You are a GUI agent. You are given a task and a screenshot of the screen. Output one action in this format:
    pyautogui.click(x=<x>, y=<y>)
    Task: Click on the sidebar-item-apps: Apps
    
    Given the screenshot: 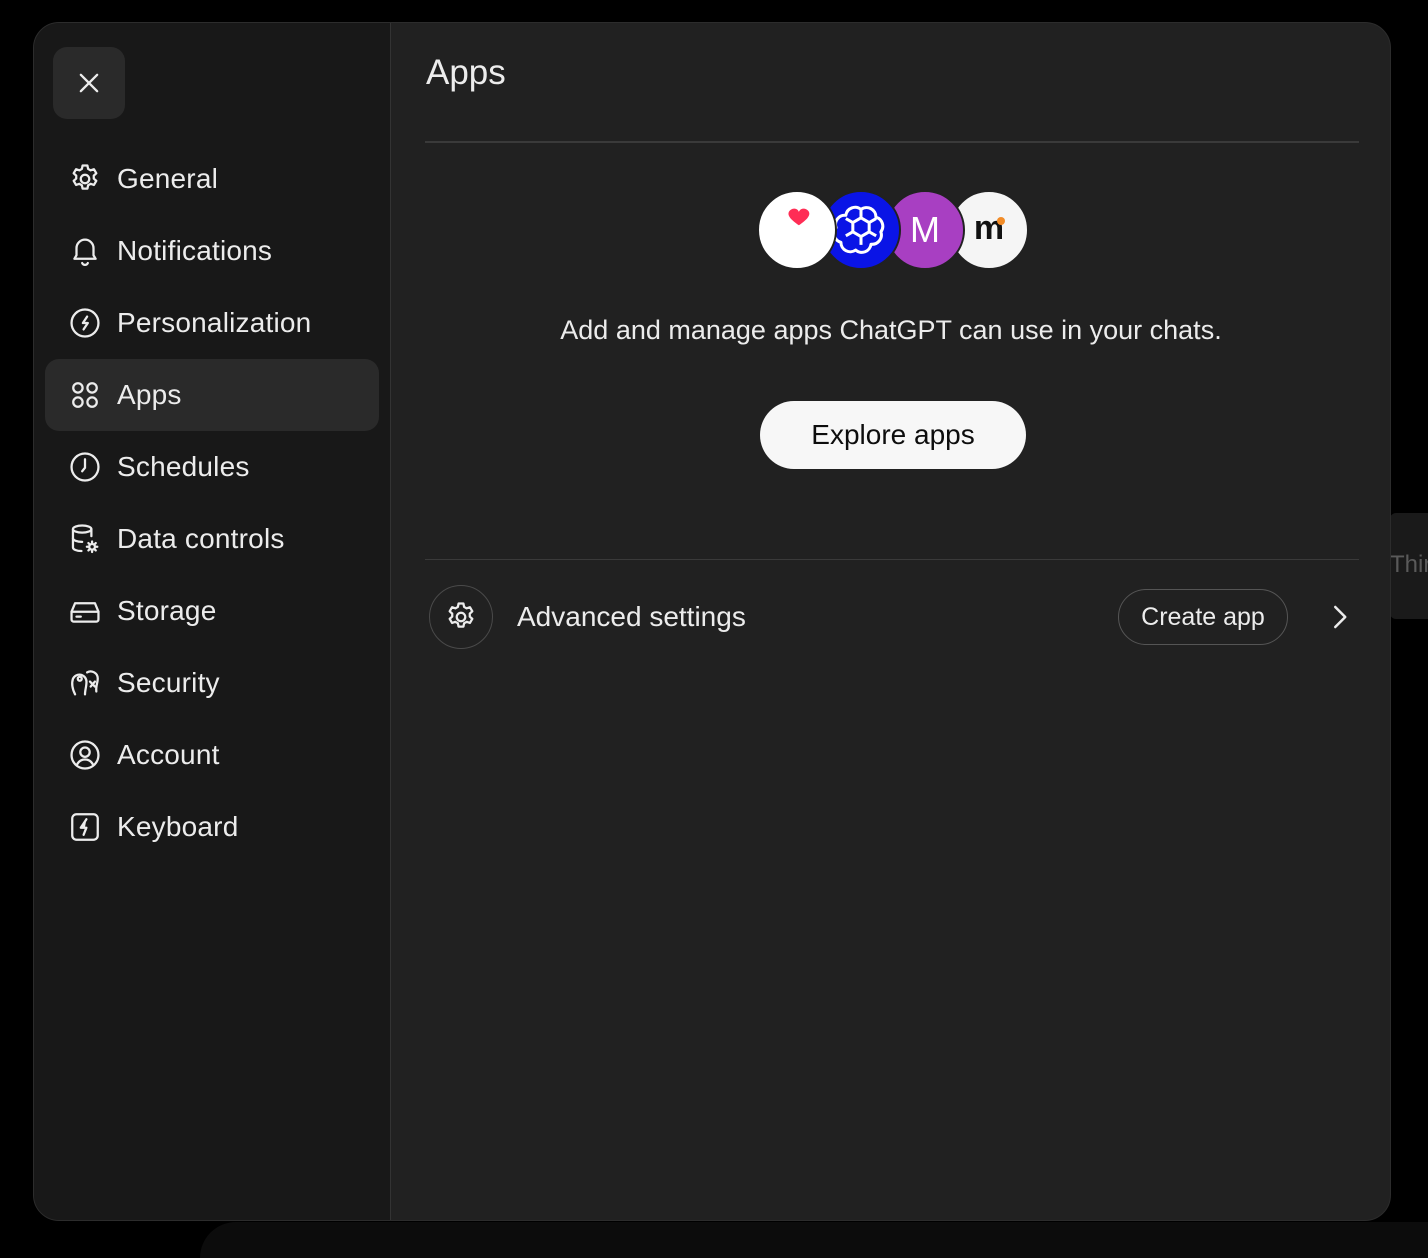 What is the action you would take?
    pyautogui.click(x=212, y=395)
    